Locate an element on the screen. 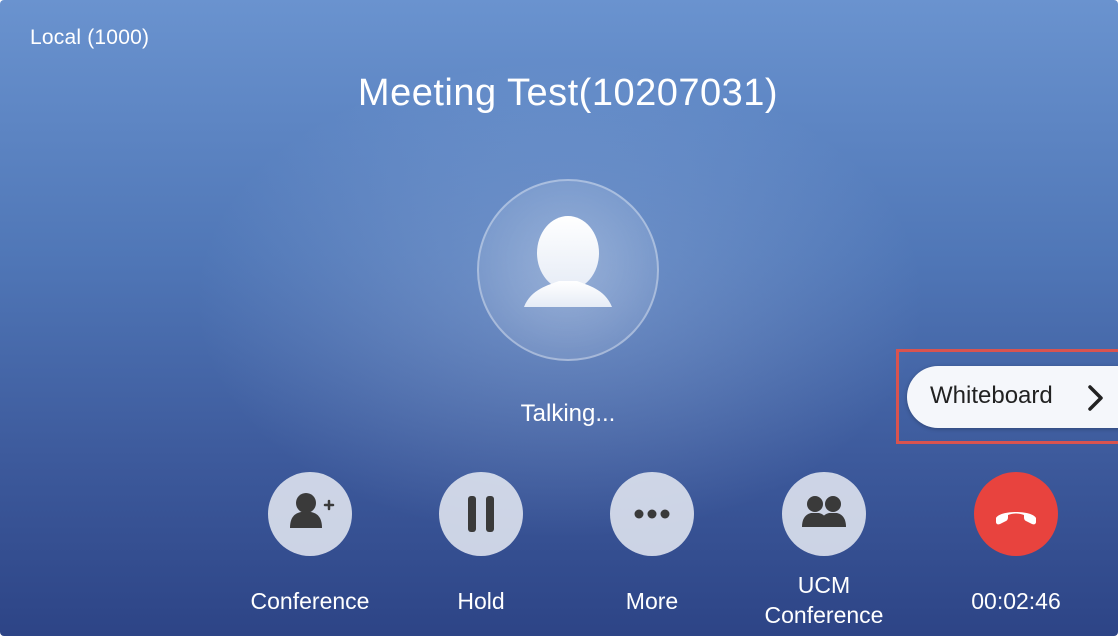 The image size is (1118, 636). ucm-conference-action: UCM Conference is located at coordinates (824, 551).